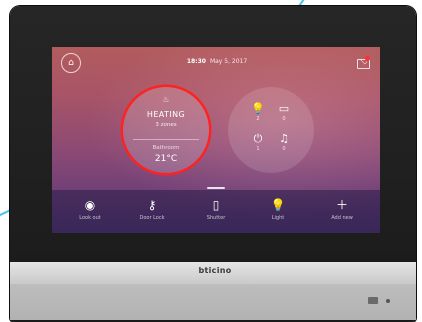 This screenshot has height=322, width=422. I want to click on heating-title: HEATING, so click(166, 114).